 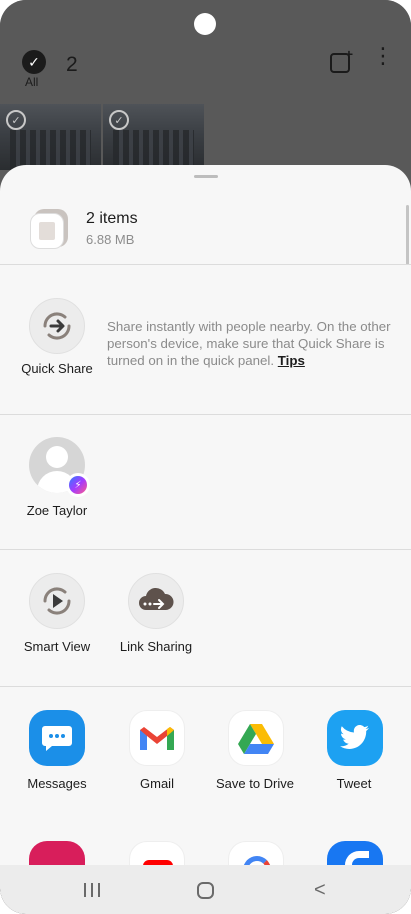 I want to click on save-to-drive-label: Save to Drive, so click(x=255, y=783).